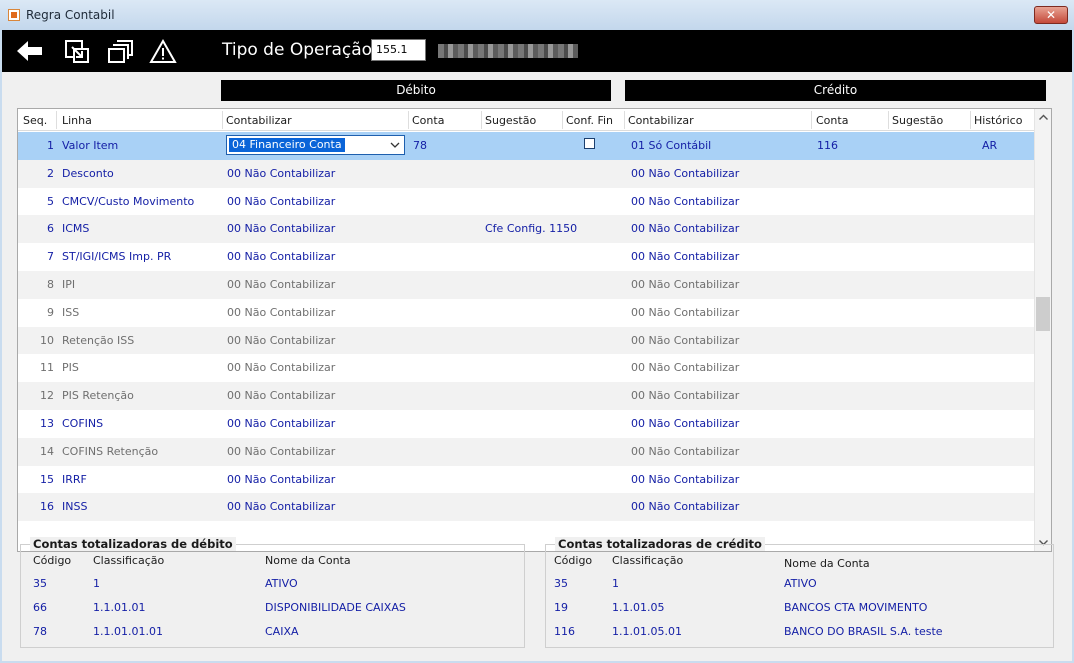 The height and width of the screenshot is (663, 1074). Describe the element at coordinates (647, 631) in the screenshot. I see `credit-row-classificacao: 1.1.01.05.01` at that location.